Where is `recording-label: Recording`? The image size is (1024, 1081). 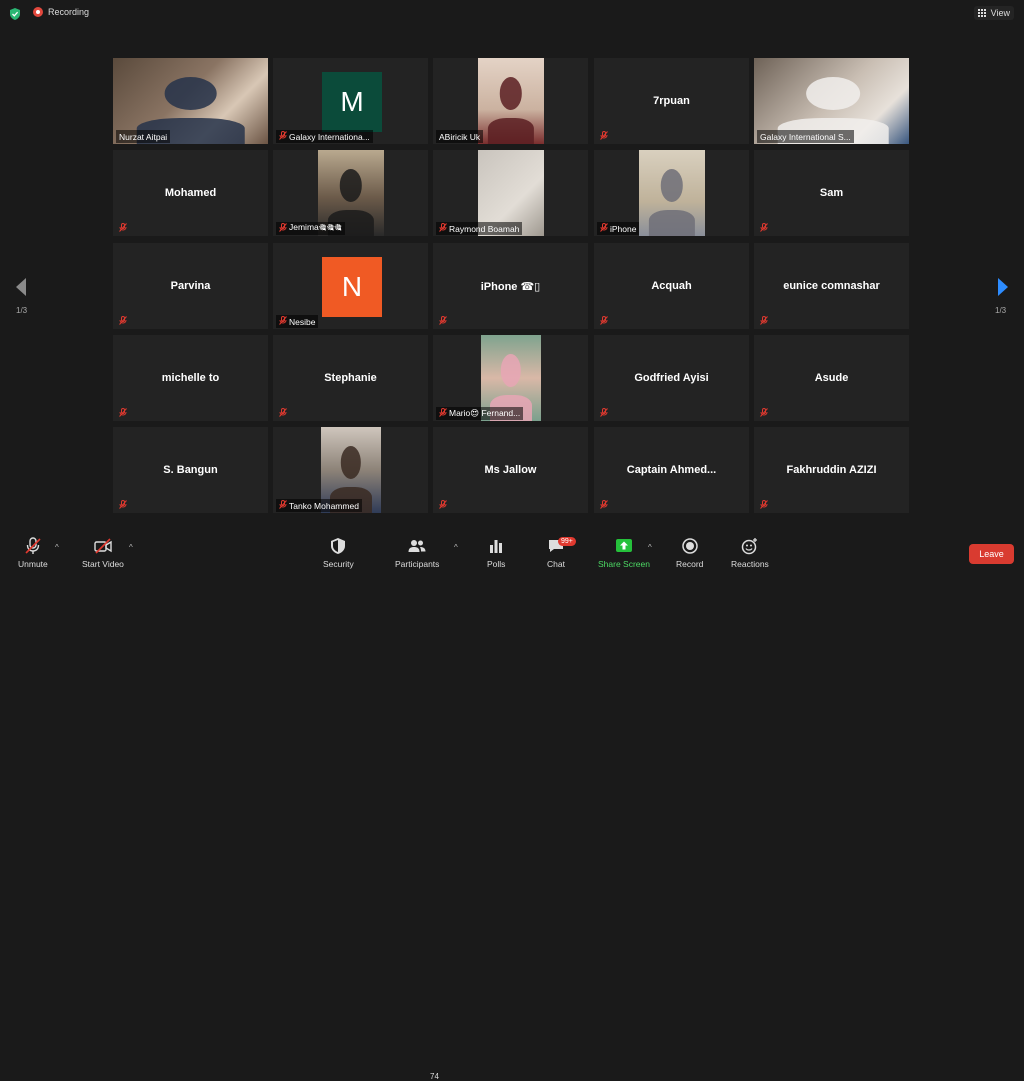
recording-label: Recording is located at coordinates (69, 12).